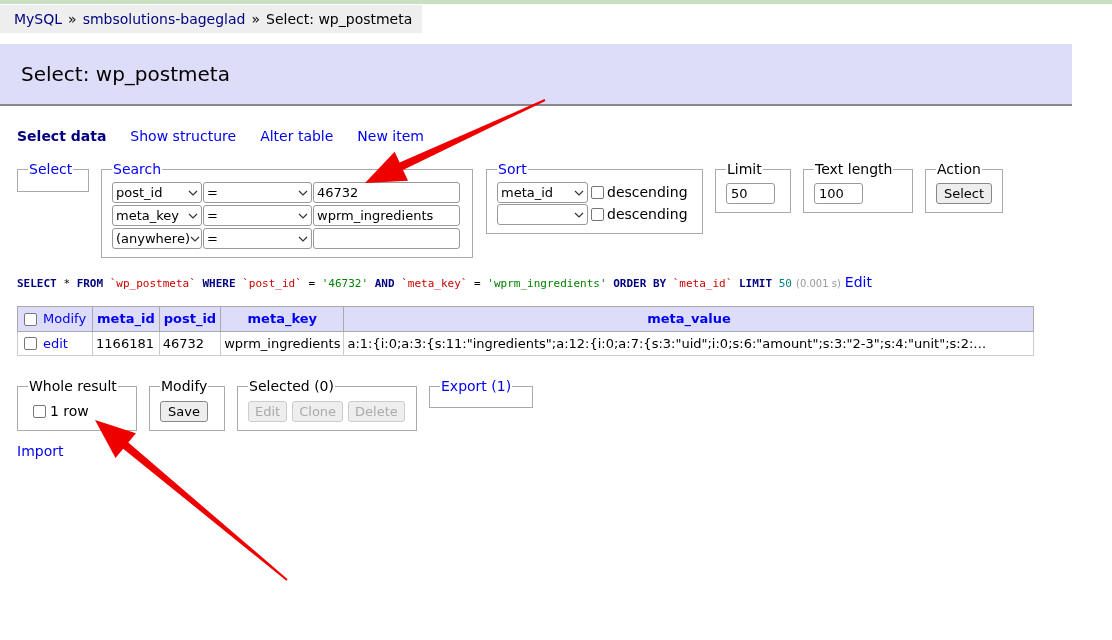 This screenshot has height=640, width=1112. I want to click on fieldset-legend-link: Sort, so click(512, 169).